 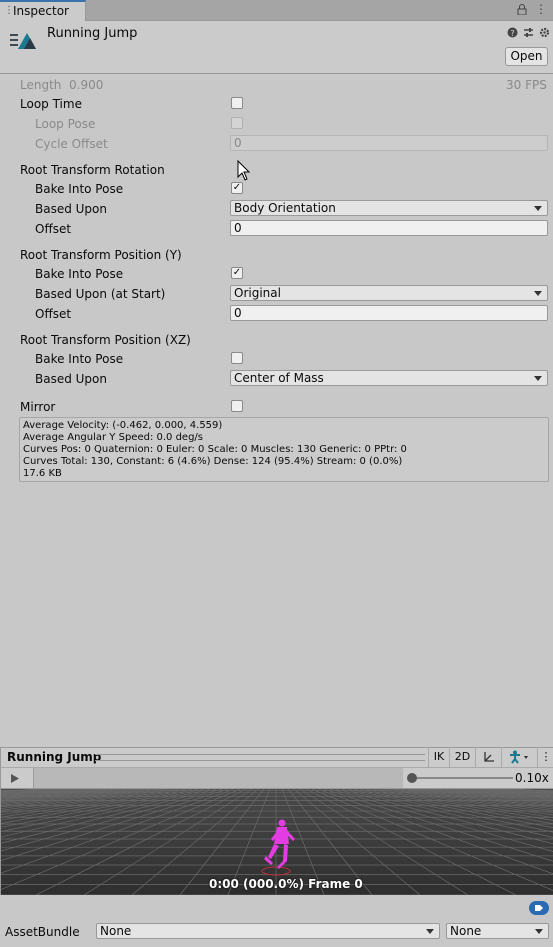 What do you see at coordinates (38, 407) in the screenshot?
I see `mirror-label: Mirror` at bounding box center [38, 407].